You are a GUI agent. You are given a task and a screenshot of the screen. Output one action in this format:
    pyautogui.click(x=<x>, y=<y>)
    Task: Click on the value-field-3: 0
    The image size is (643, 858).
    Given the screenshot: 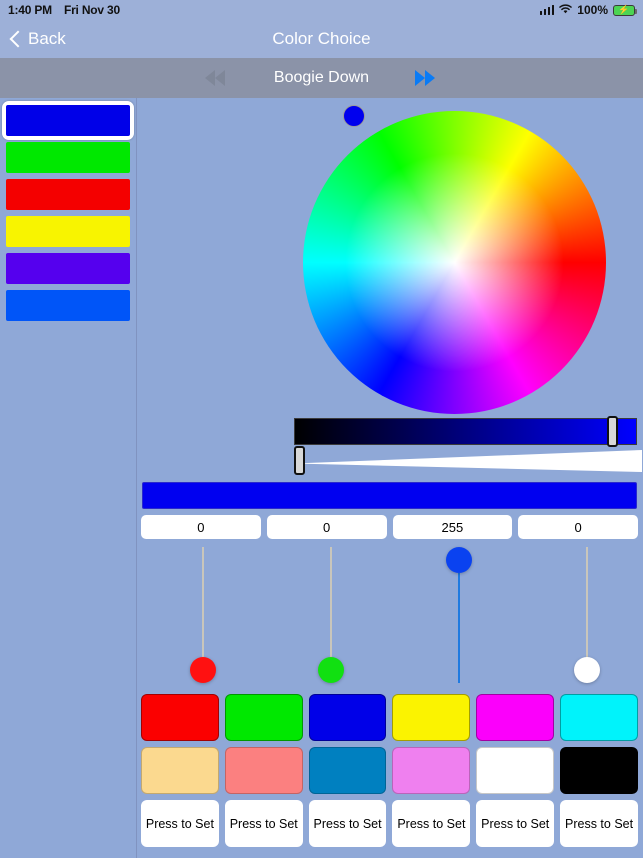 What is the action you would take?
    pyautogui.click(x=578, y=527)
    